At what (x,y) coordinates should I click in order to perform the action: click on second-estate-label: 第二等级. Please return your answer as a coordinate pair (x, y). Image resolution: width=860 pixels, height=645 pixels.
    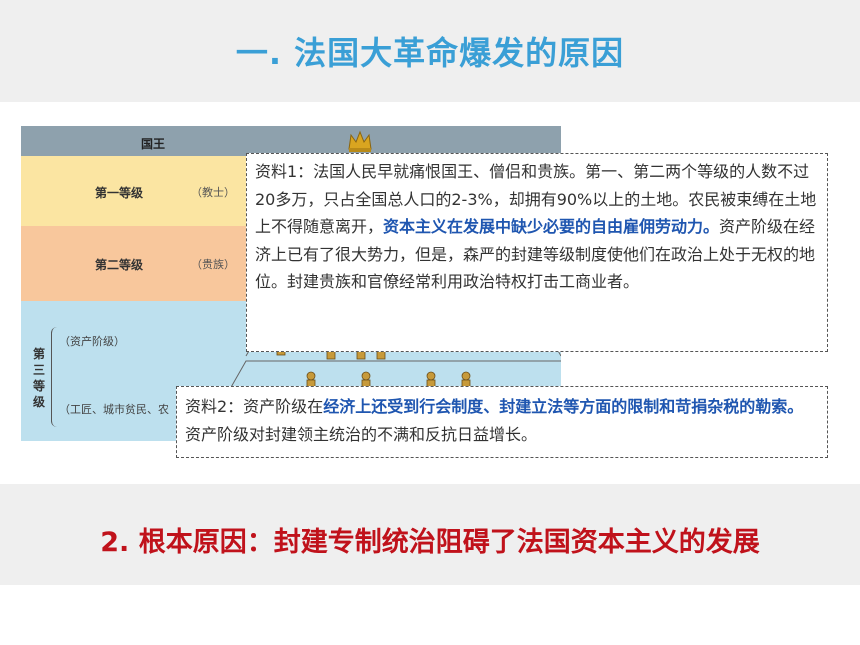
    Looking at the image, I should click on (119, 265).